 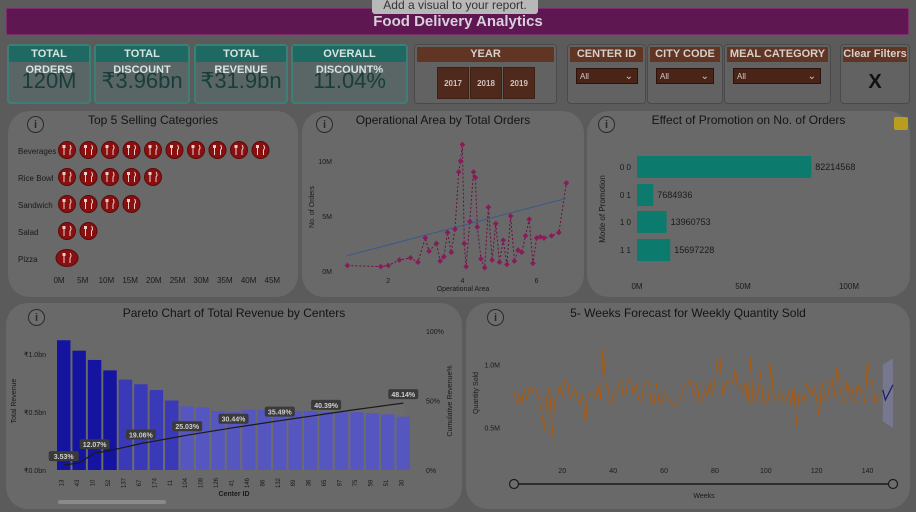 What do you see at coordinates (537, 281) in the screenshot?
I see `x-tick-label: 6` at bounding box center [537, 281].